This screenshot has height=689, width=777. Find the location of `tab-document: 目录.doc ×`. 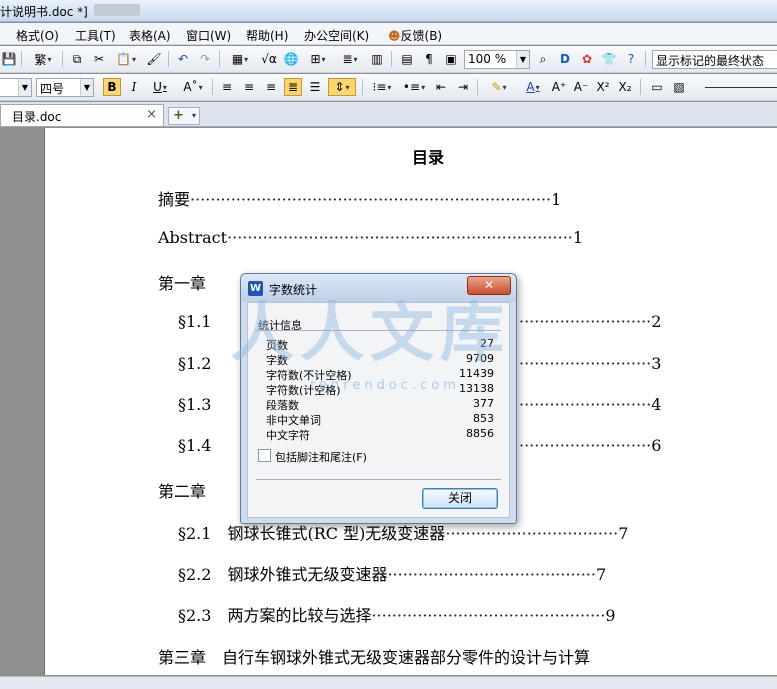

tab-document: 目录.doc × is located at coordinates (82, 115).